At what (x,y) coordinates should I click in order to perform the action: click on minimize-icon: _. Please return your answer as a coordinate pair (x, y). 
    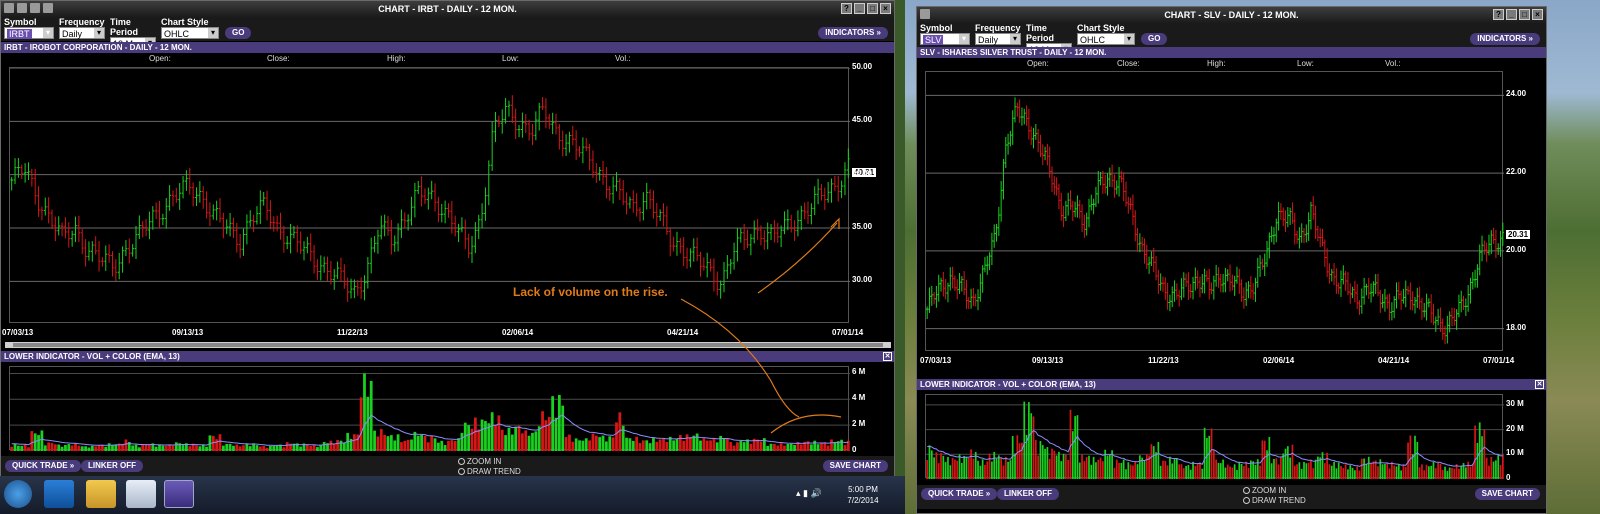
    Looking at the image, I should click on (1511, 14).